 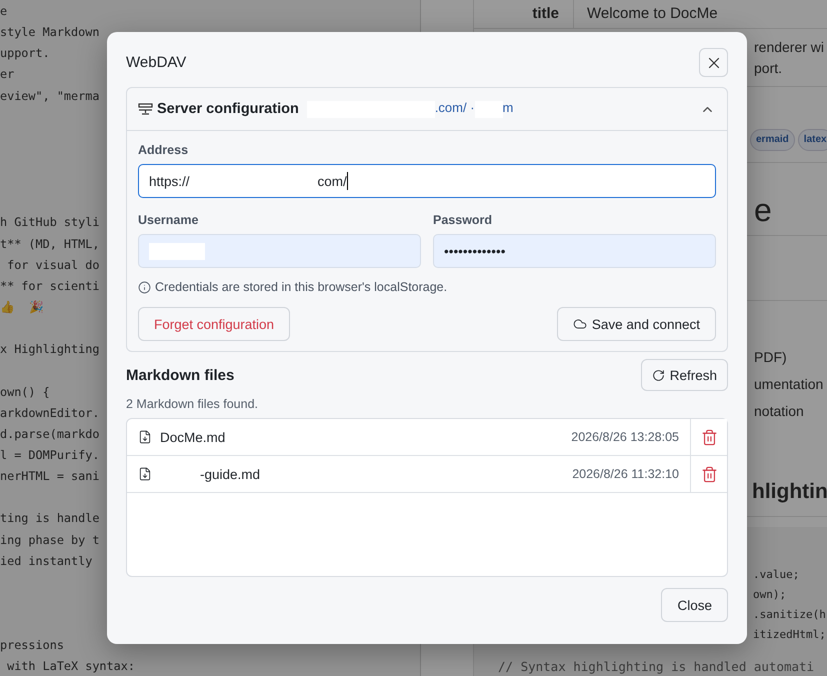 I want to click on code-line: own() {, so click(x=25, y=391).